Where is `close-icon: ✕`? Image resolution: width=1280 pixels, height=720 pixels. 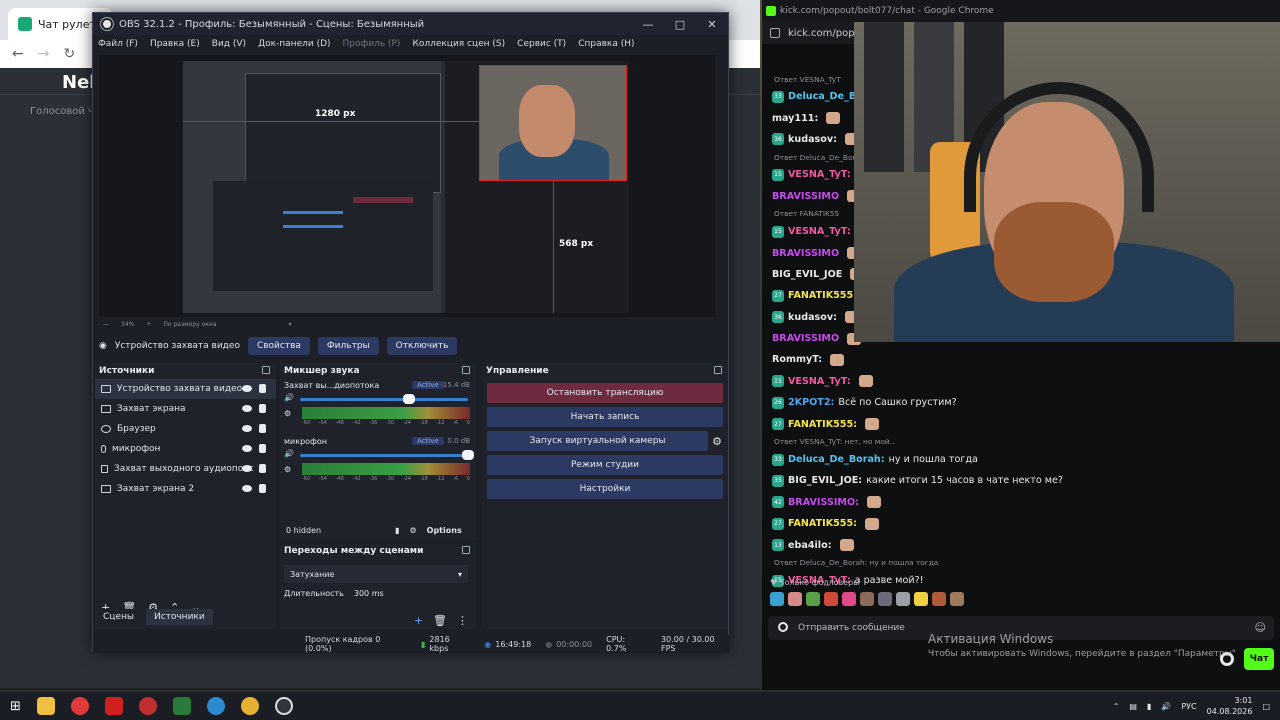
close-icon: ✕ is located at coordinates (712, 24).